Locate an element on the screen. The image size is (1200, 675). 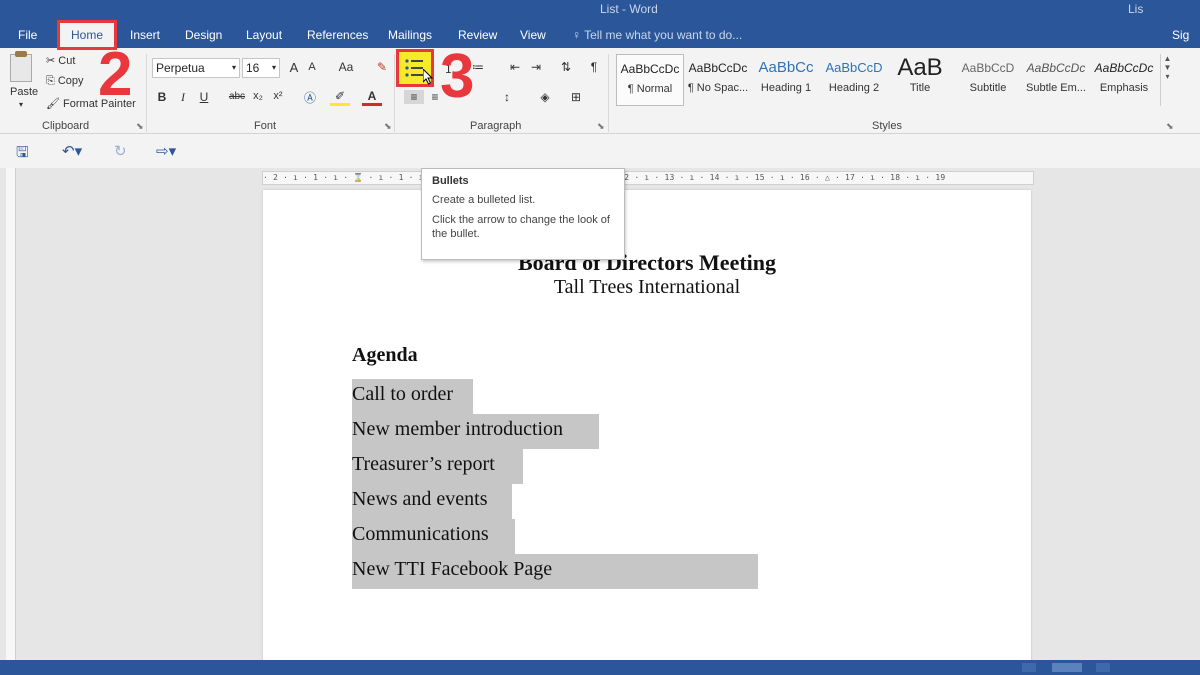
style-normal: AaBbCcDc ¶ Normal is located at coordinates (650, 80).